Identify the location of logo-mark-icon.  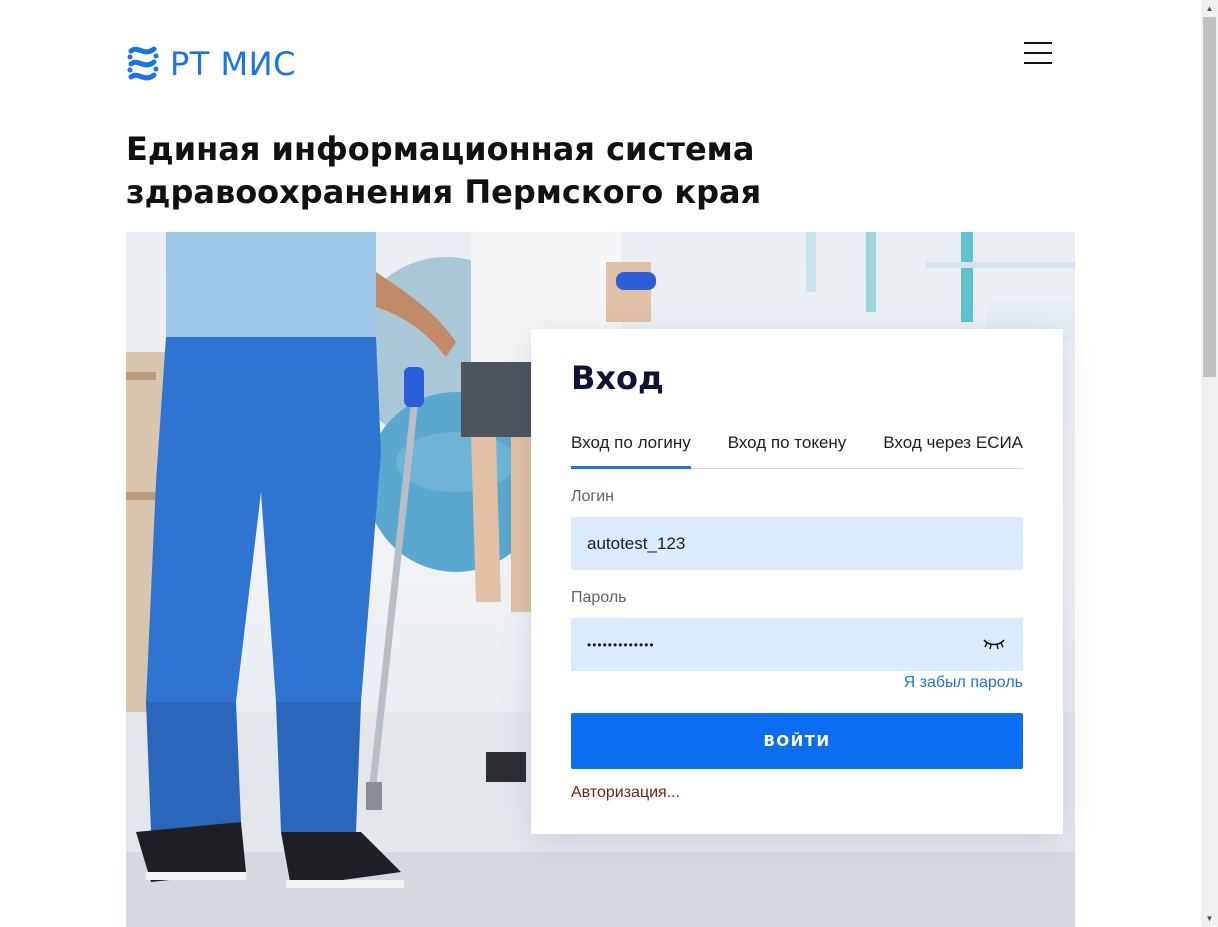
(143, 63).